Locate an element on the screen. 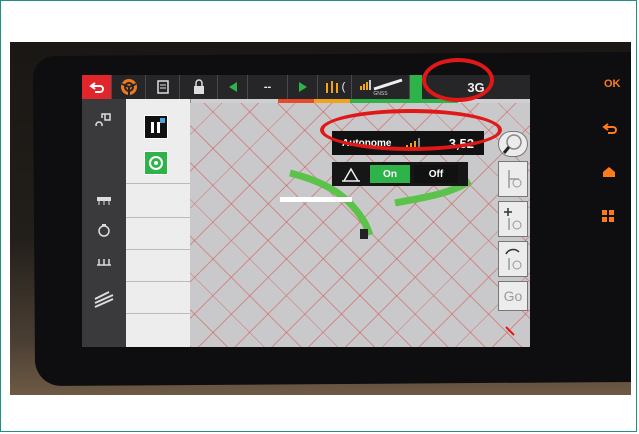  implement-icon is located at coordinates (104, 200).